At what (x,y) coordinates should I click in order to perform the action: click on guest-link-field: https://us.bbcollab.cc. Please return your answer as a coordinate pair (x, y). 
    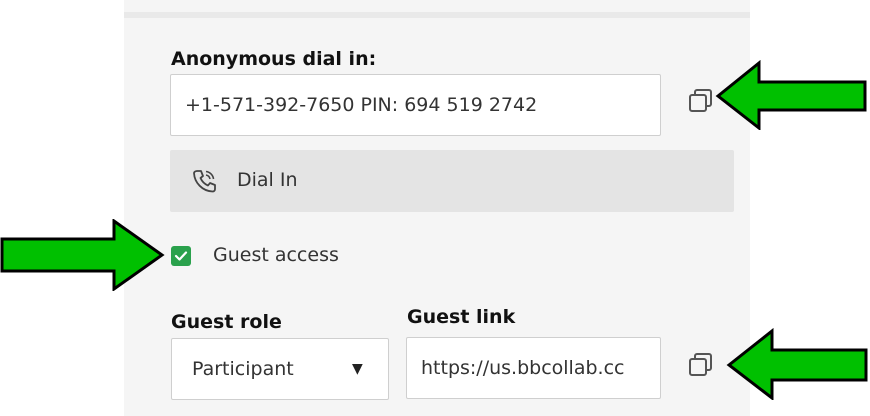
    Looking at the image, I should click on (533, 368).